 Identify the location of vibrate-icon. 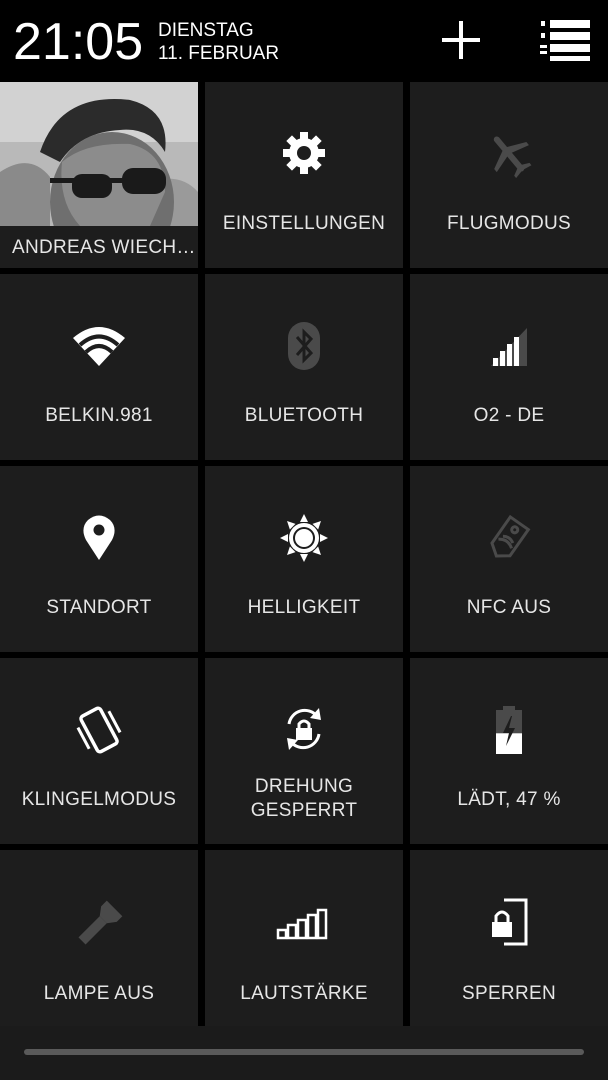
(99, 730).